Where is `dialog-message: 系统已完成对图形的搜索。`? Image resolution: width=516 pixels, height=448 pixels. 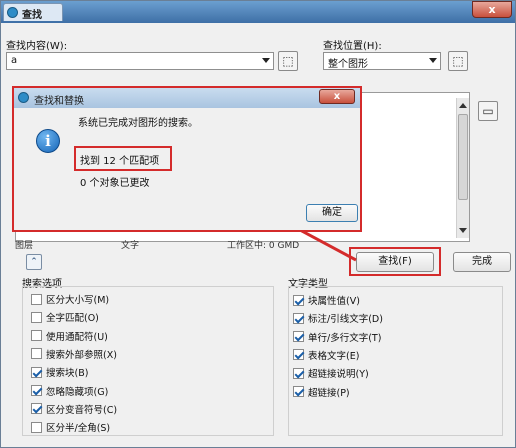 dialog-message: 系统已完成对图形的搜索。 is located at coordinates (138, 123).